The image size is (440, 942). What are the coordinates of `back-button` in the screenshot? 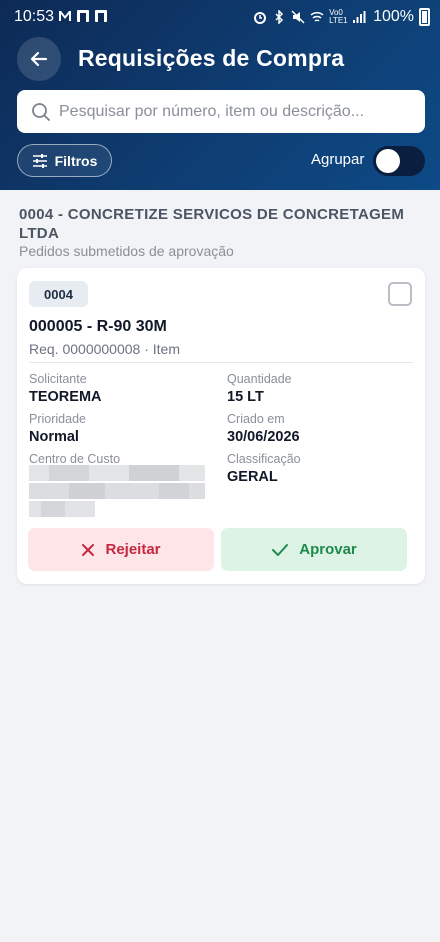 It's located at (39, 59).